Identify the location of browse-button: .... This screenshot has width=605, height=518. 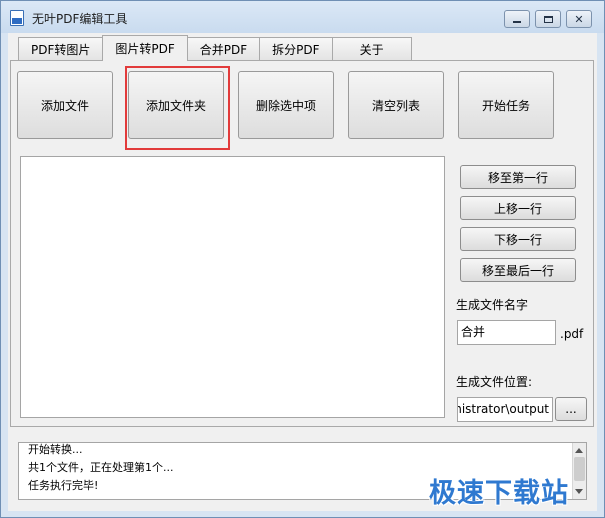
(571, 409).